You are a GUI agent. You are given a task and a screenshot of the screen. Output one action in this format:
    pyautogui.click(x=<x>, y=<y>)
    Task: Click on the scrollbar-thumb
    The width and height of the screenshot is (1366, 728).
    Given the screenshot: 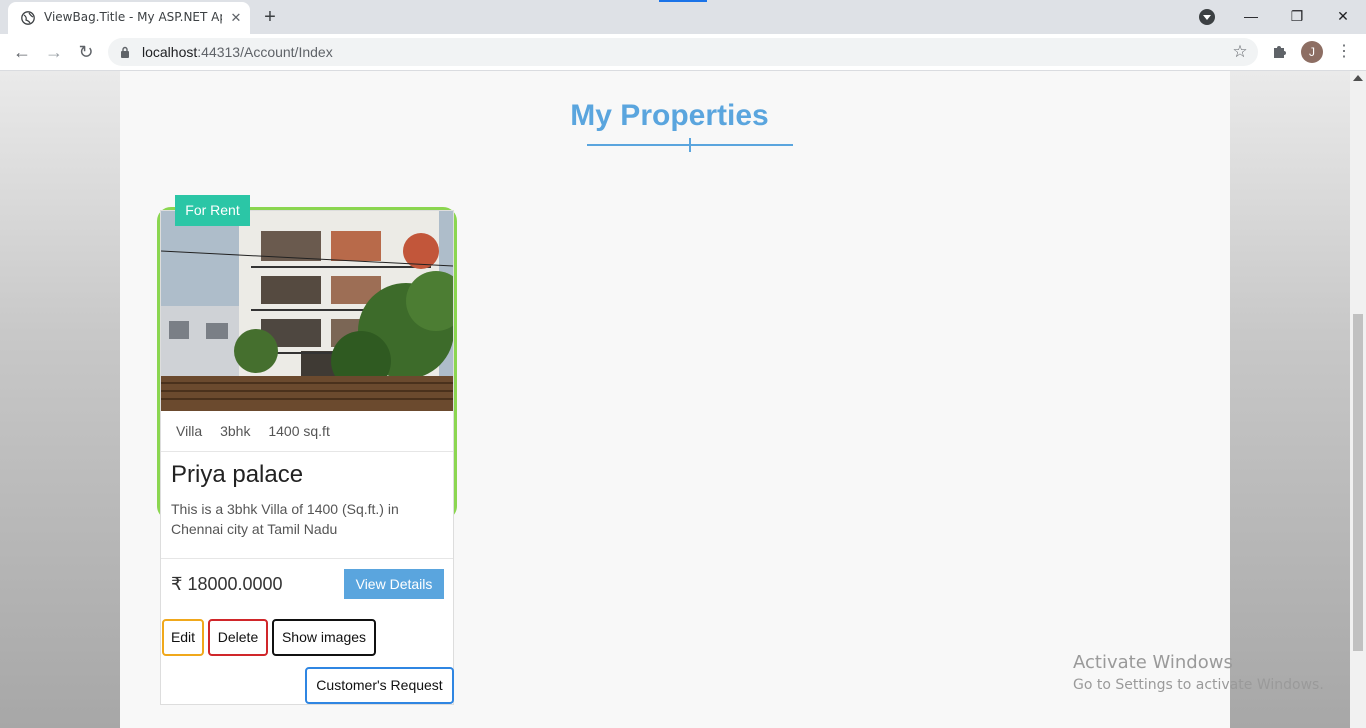 What is the action you would take?
    pyautogui.click(x=1358, y=482)
    